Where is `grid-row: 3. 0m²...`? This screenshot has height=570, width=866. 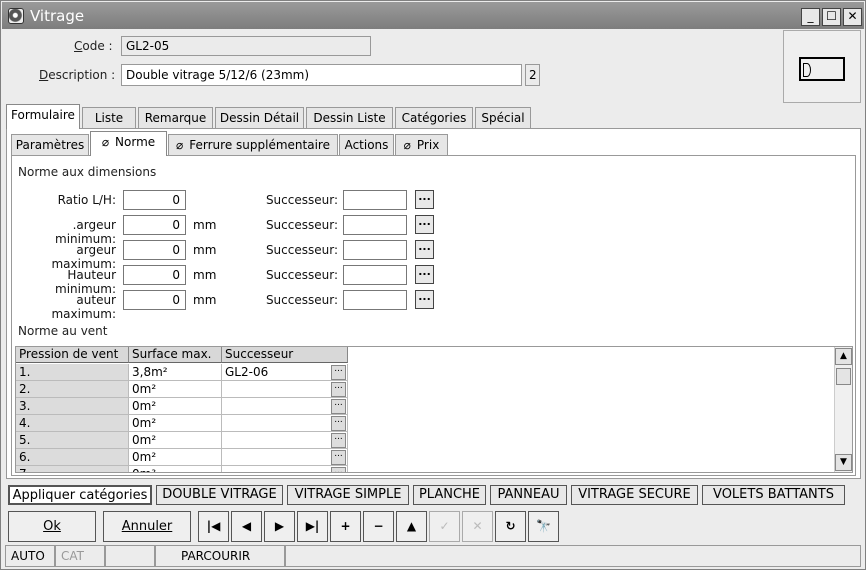 grid-row: 3. 0m²... is located at coordinates (182, 406).